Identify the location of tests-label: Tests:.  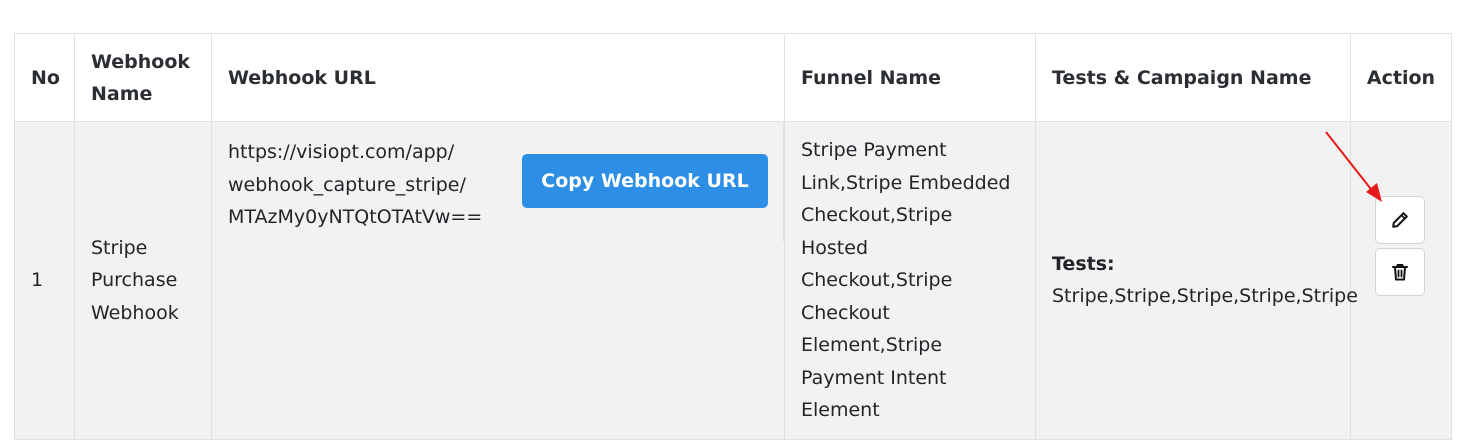
(1083, 263).